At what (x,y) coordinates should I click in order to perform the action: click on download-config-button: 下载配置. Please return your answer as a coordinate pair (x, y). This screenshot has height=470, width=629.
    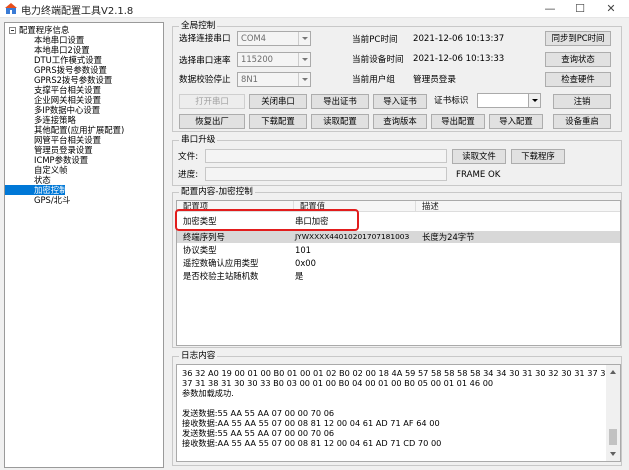
    Looking at the image, I should click on (278, 121).